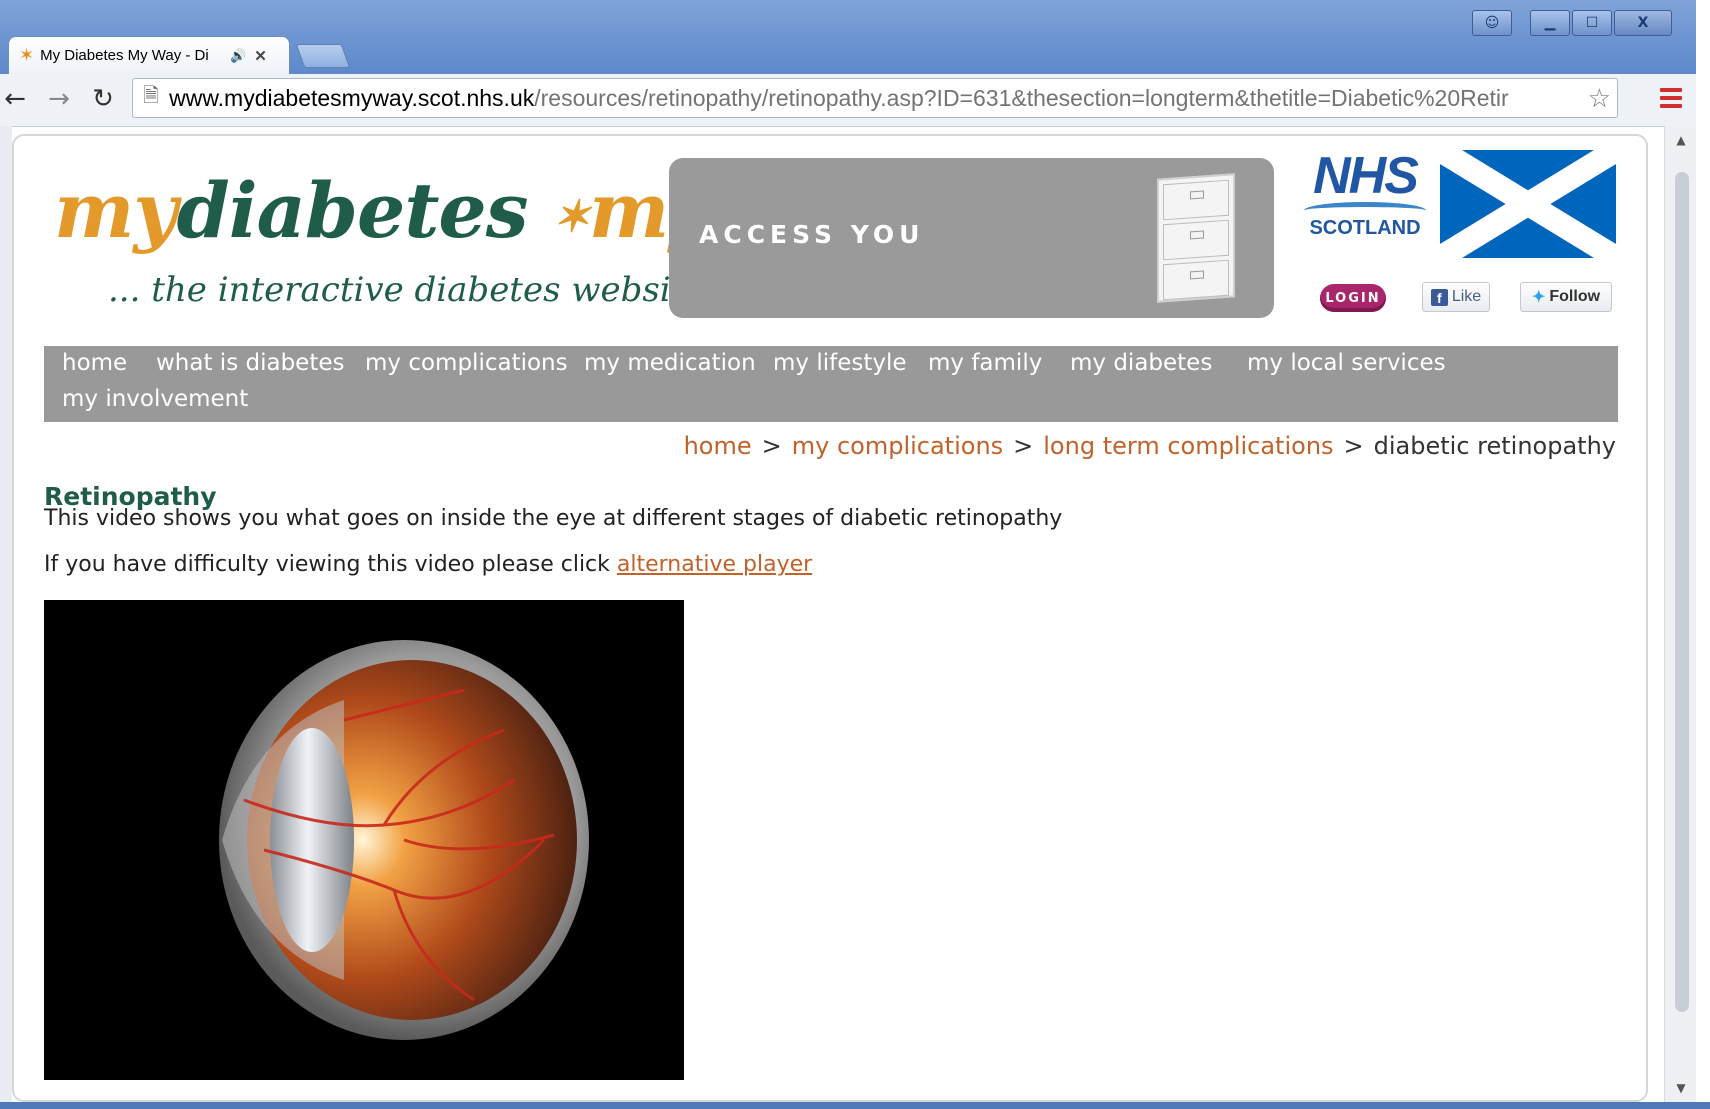  What do you see at coordinates (404, 840) in the screenshot?
I see `eye-illustration` at bounding box center [404, 840].